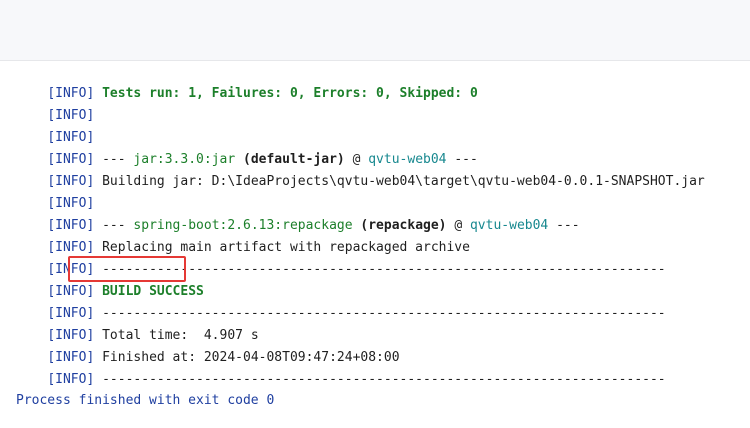 The width and height of the screenshot is (750, 428). What do you see at coordinates (564, 225) in the screenshot?
I see `plugin-suffix: ---` at bounding box center [564, 225].